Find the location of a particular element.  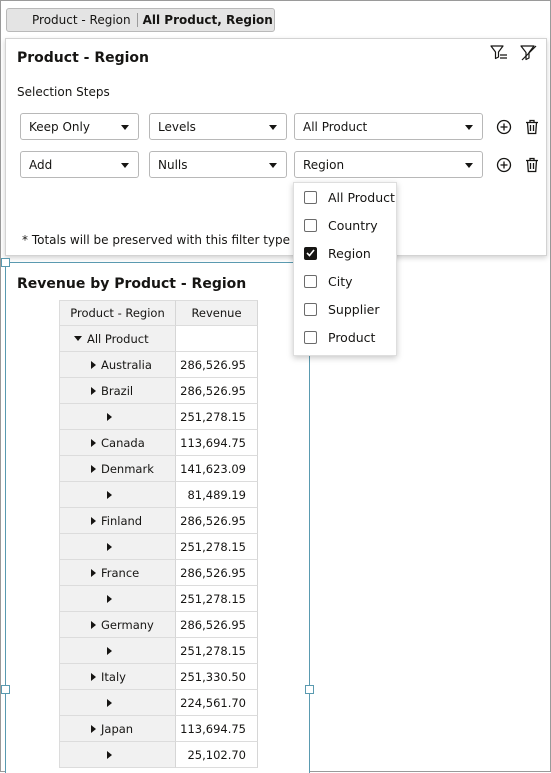

dropdown-option-label: Product is located at coordinates (352, 337).